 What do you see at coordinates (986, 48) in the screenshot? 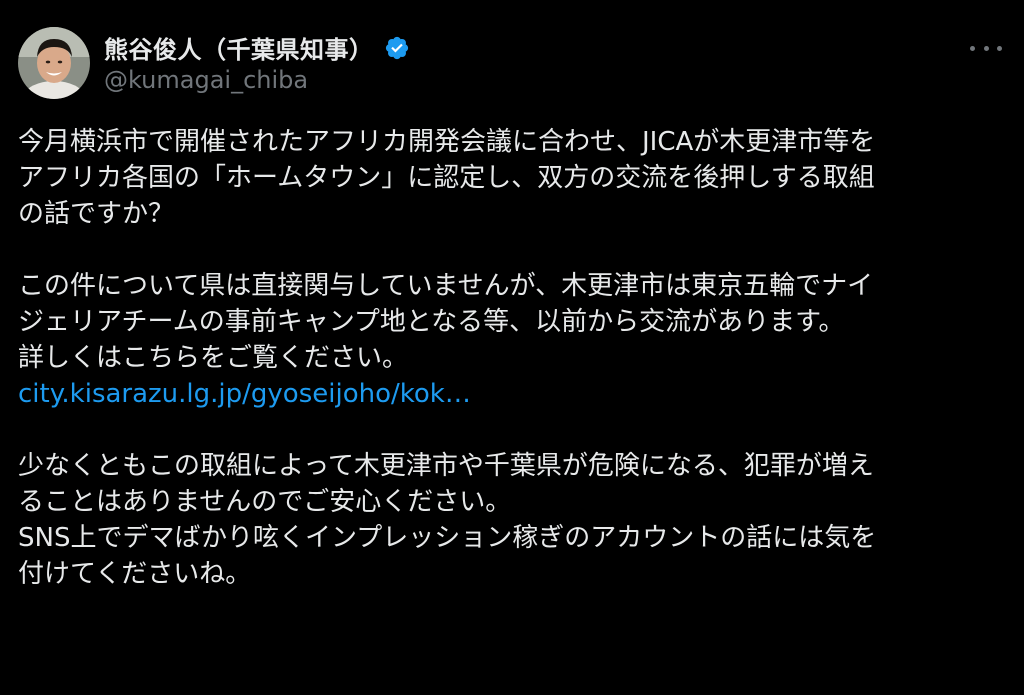
I see `more-options-icon` at bounding box center [986, 48].